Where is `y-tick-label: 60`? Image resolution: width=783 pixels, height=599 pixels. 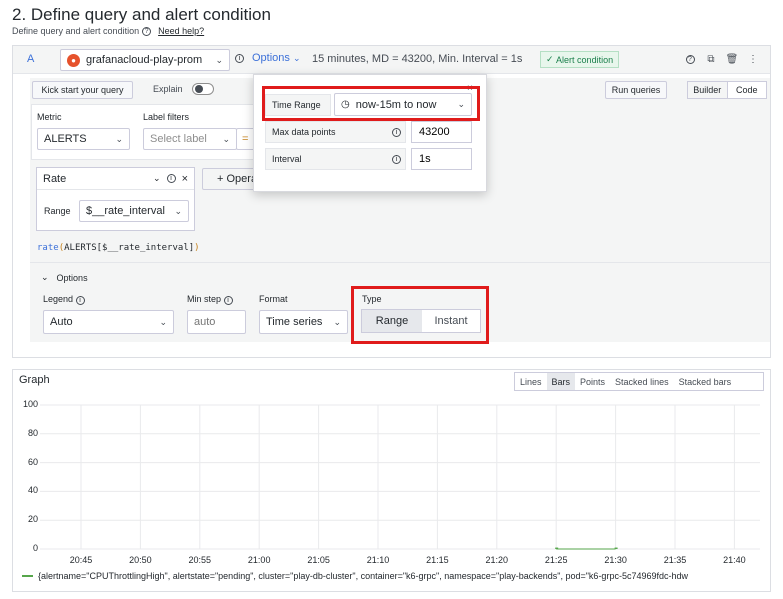 y-tick-label: 60 is located at coordinates (32, 461).